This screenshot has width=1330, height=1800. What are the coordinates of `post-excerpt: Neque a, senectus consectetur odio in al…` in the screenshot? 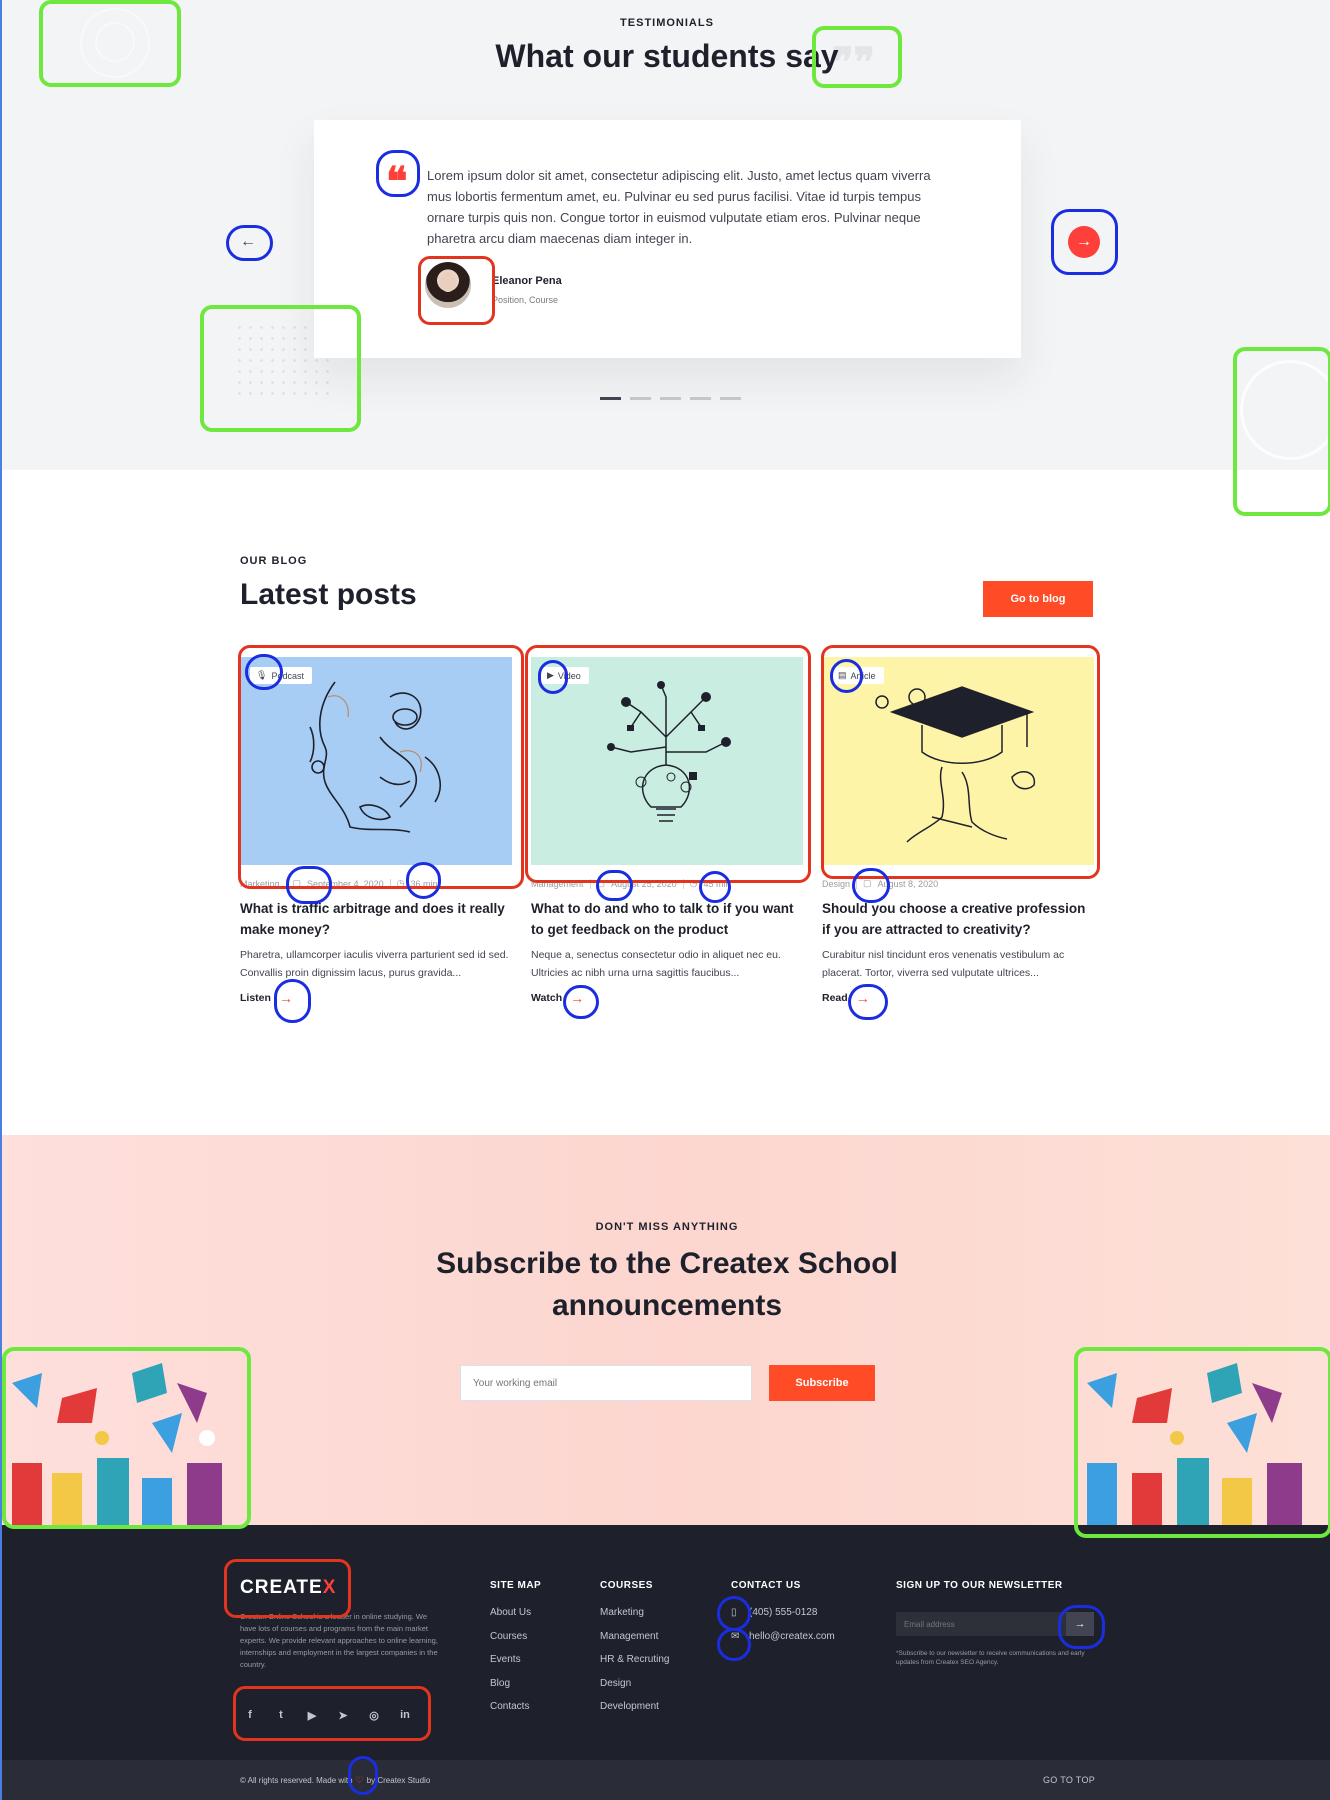 It's located at (656, 964).